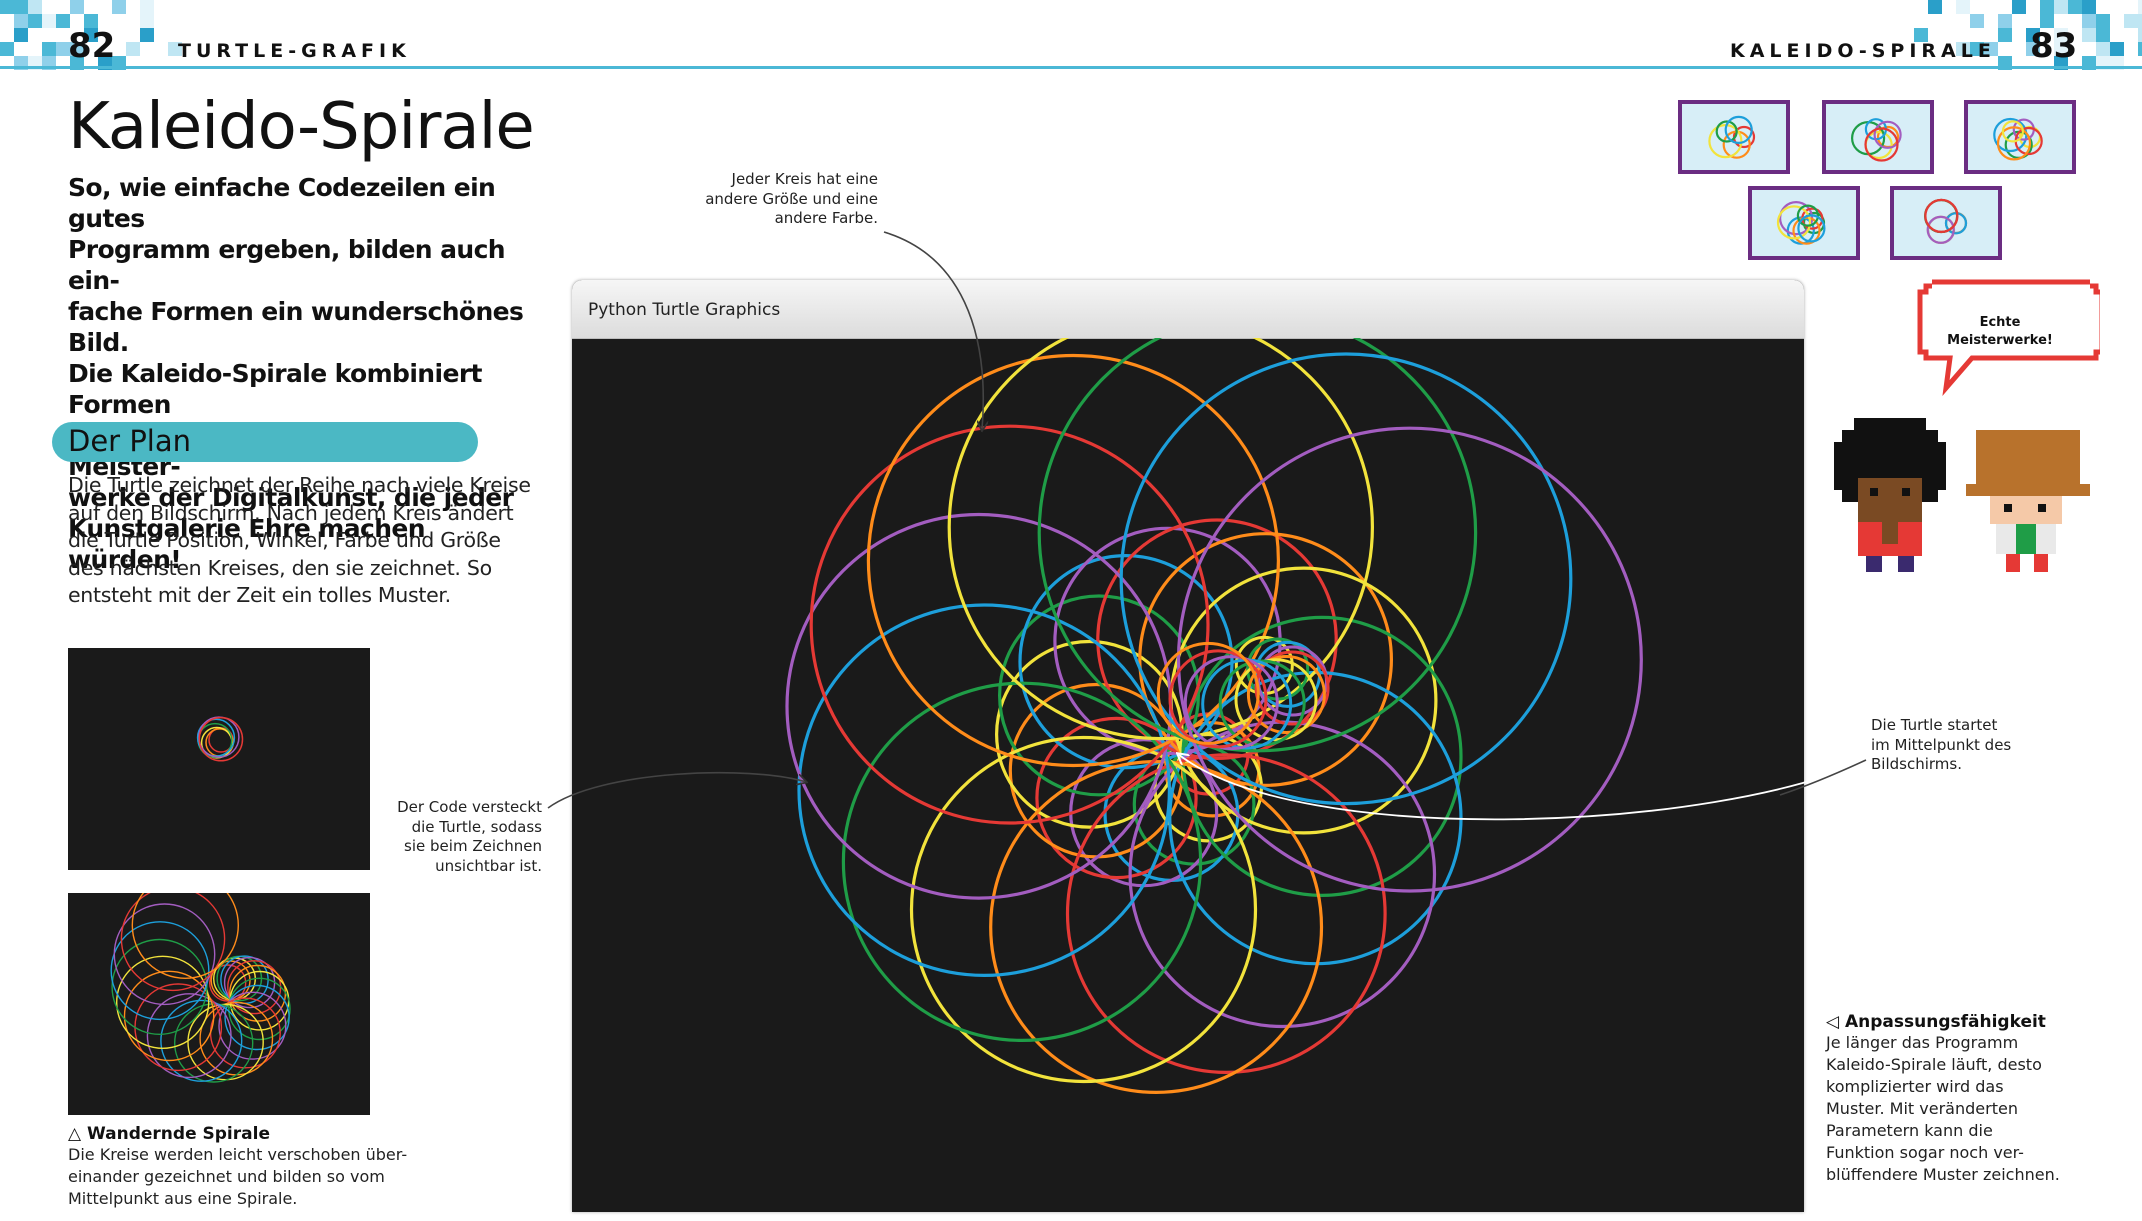 The width and height of the screenshot is (2142, 1221). Describe the element at coordinates (1738, 129) in the screenshot. I see `spiral-circle` at that location.